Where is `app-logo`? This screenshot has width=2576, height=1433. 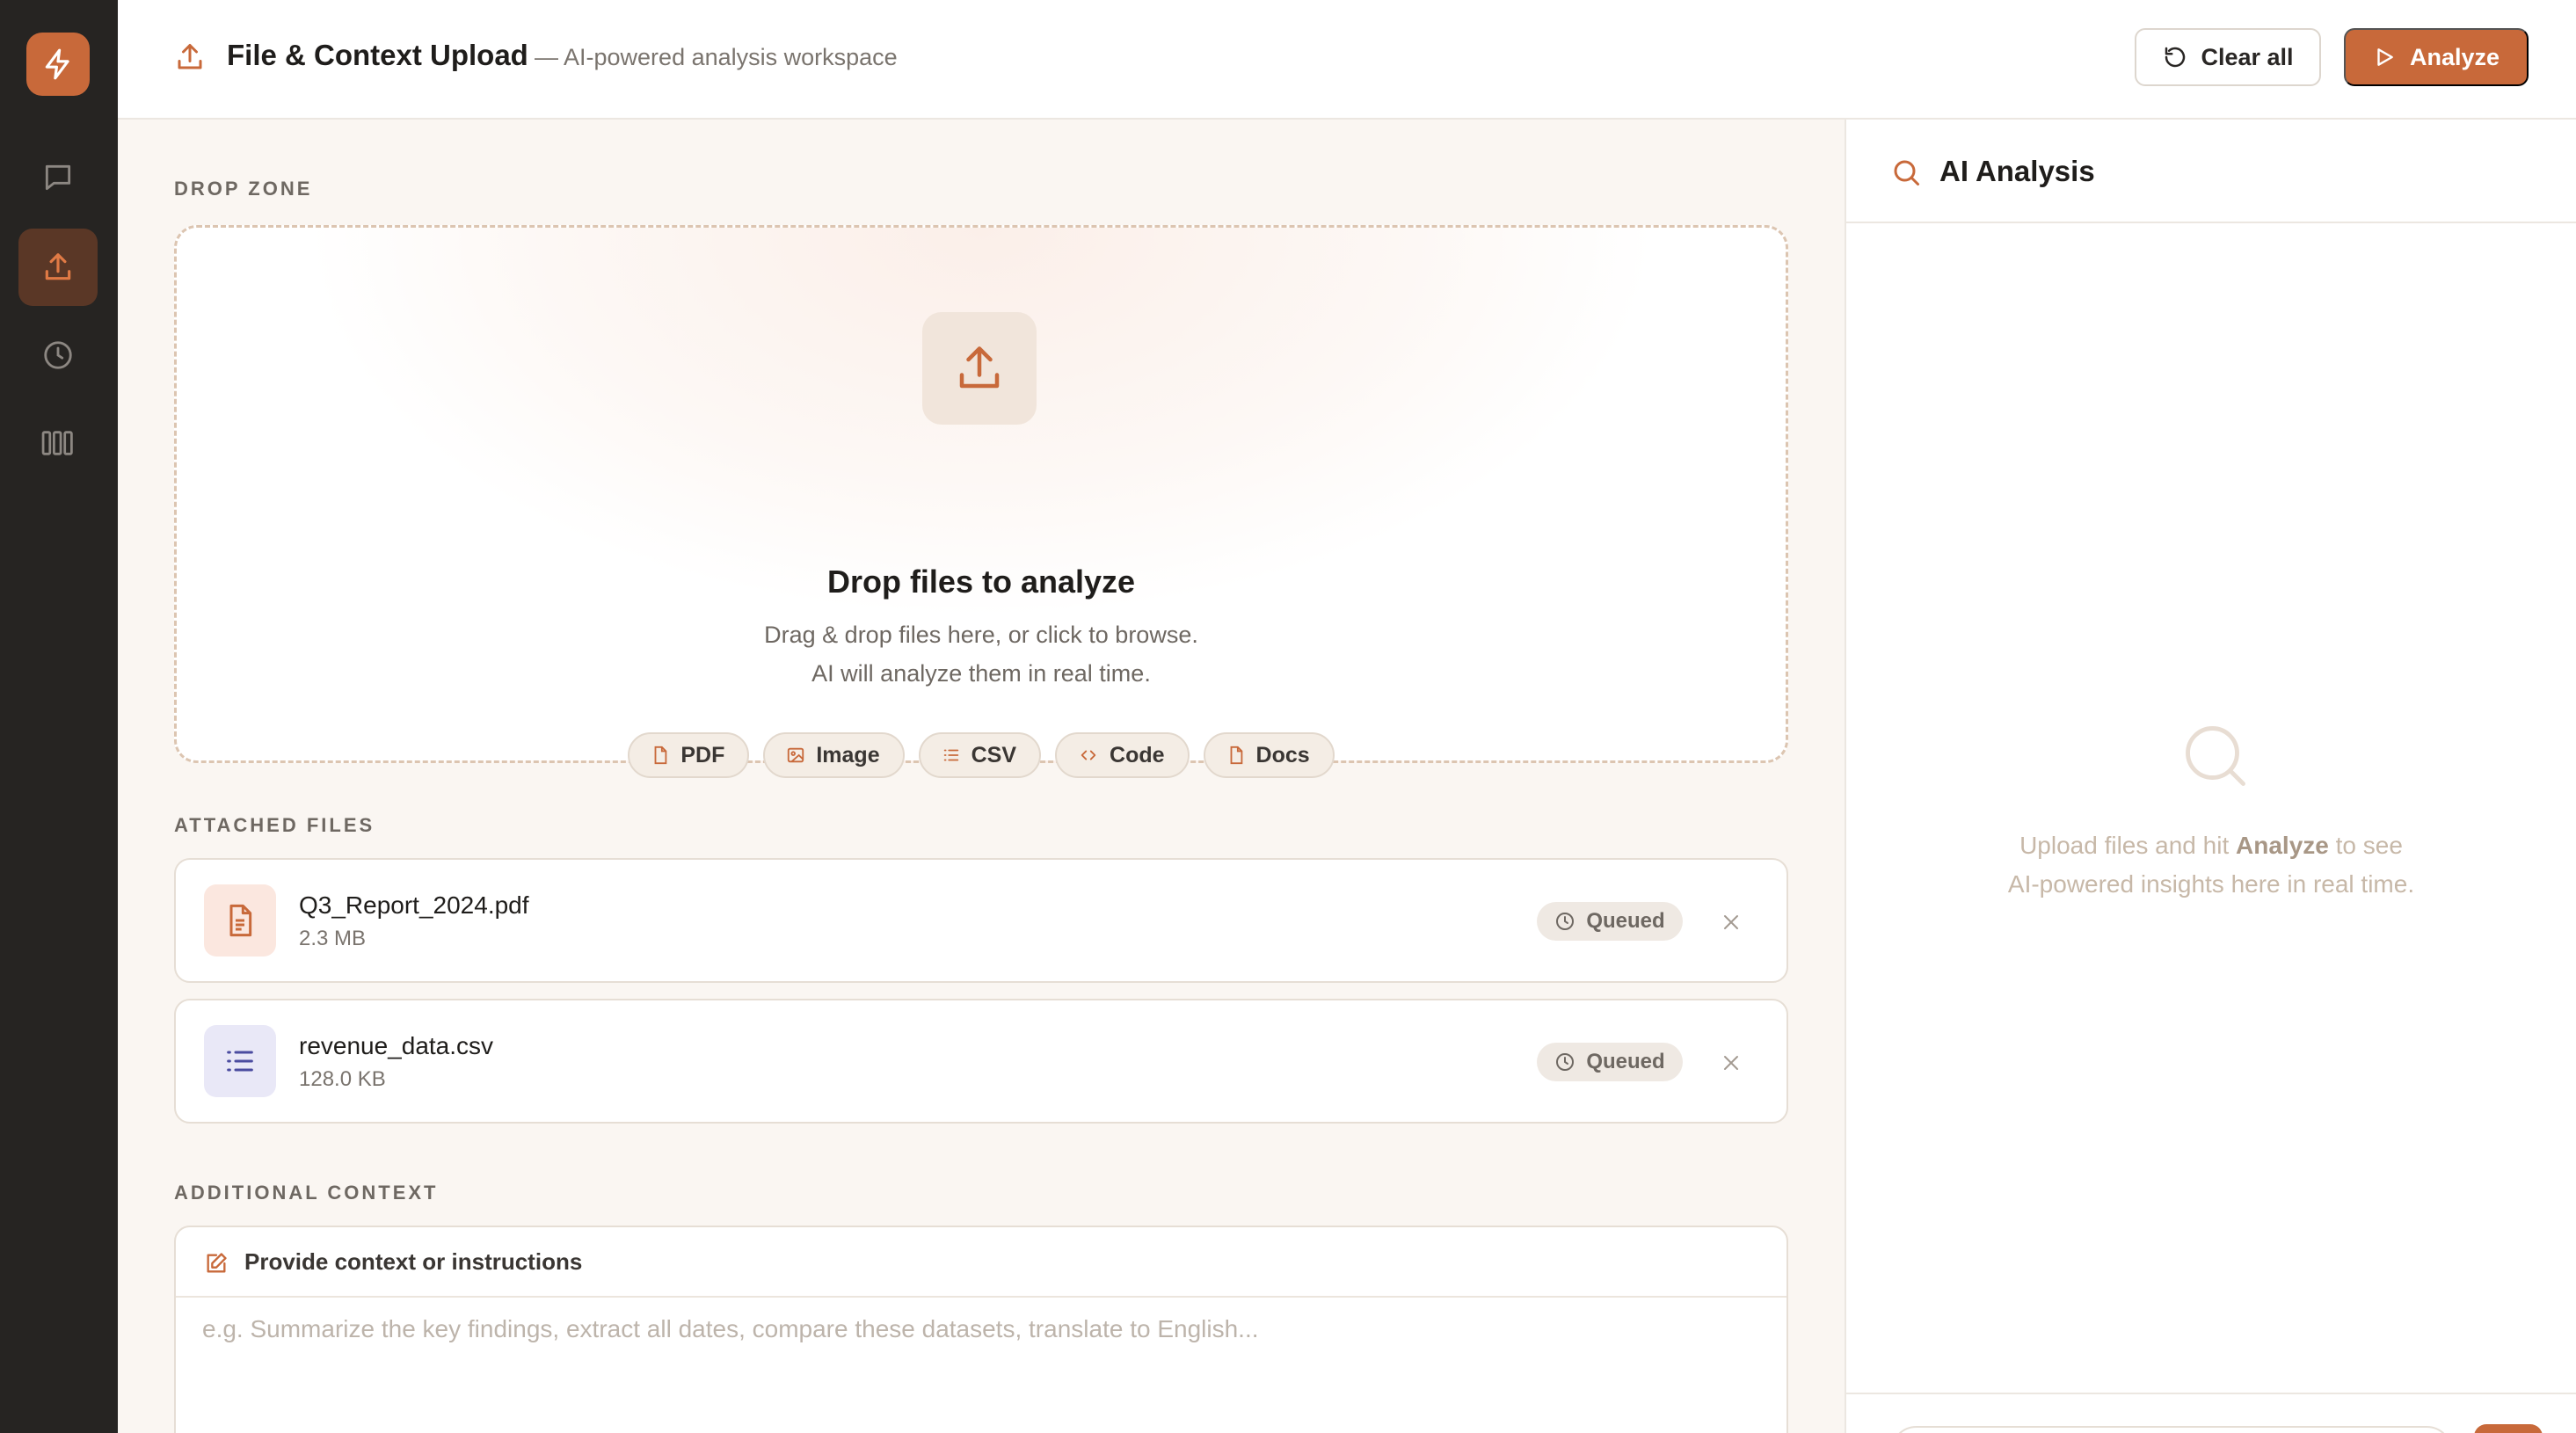
app-logo is located at coordinates (58, 64).